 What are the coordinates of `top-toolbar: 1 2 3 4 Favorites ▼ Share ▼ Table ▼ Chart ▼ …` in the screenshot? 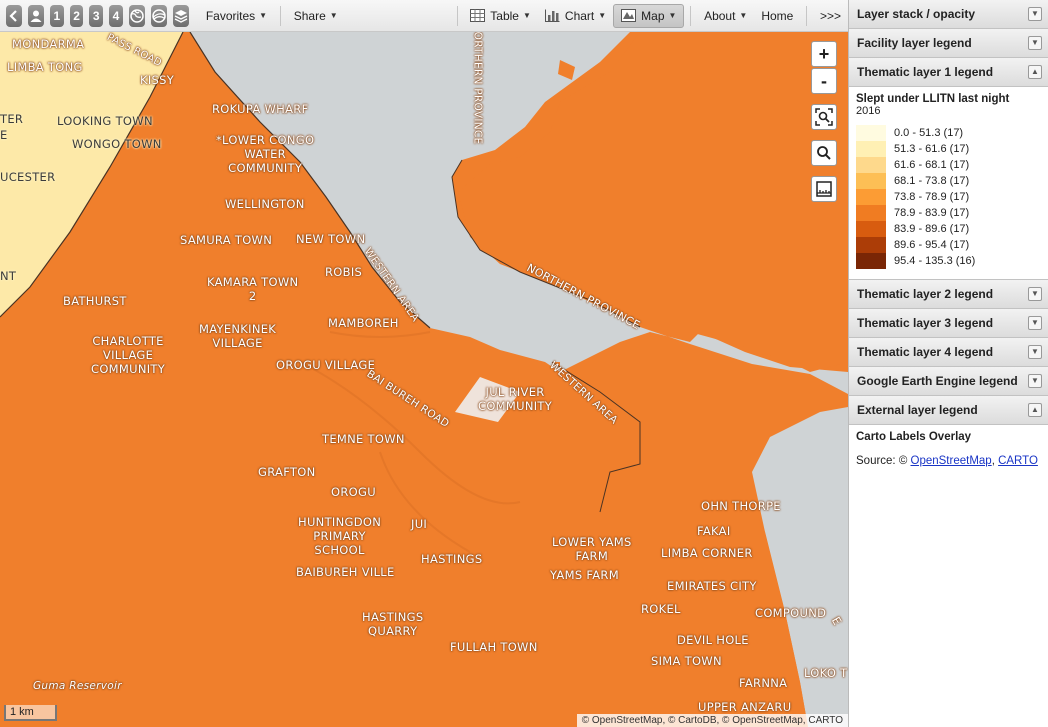 It's located at (424, 16).